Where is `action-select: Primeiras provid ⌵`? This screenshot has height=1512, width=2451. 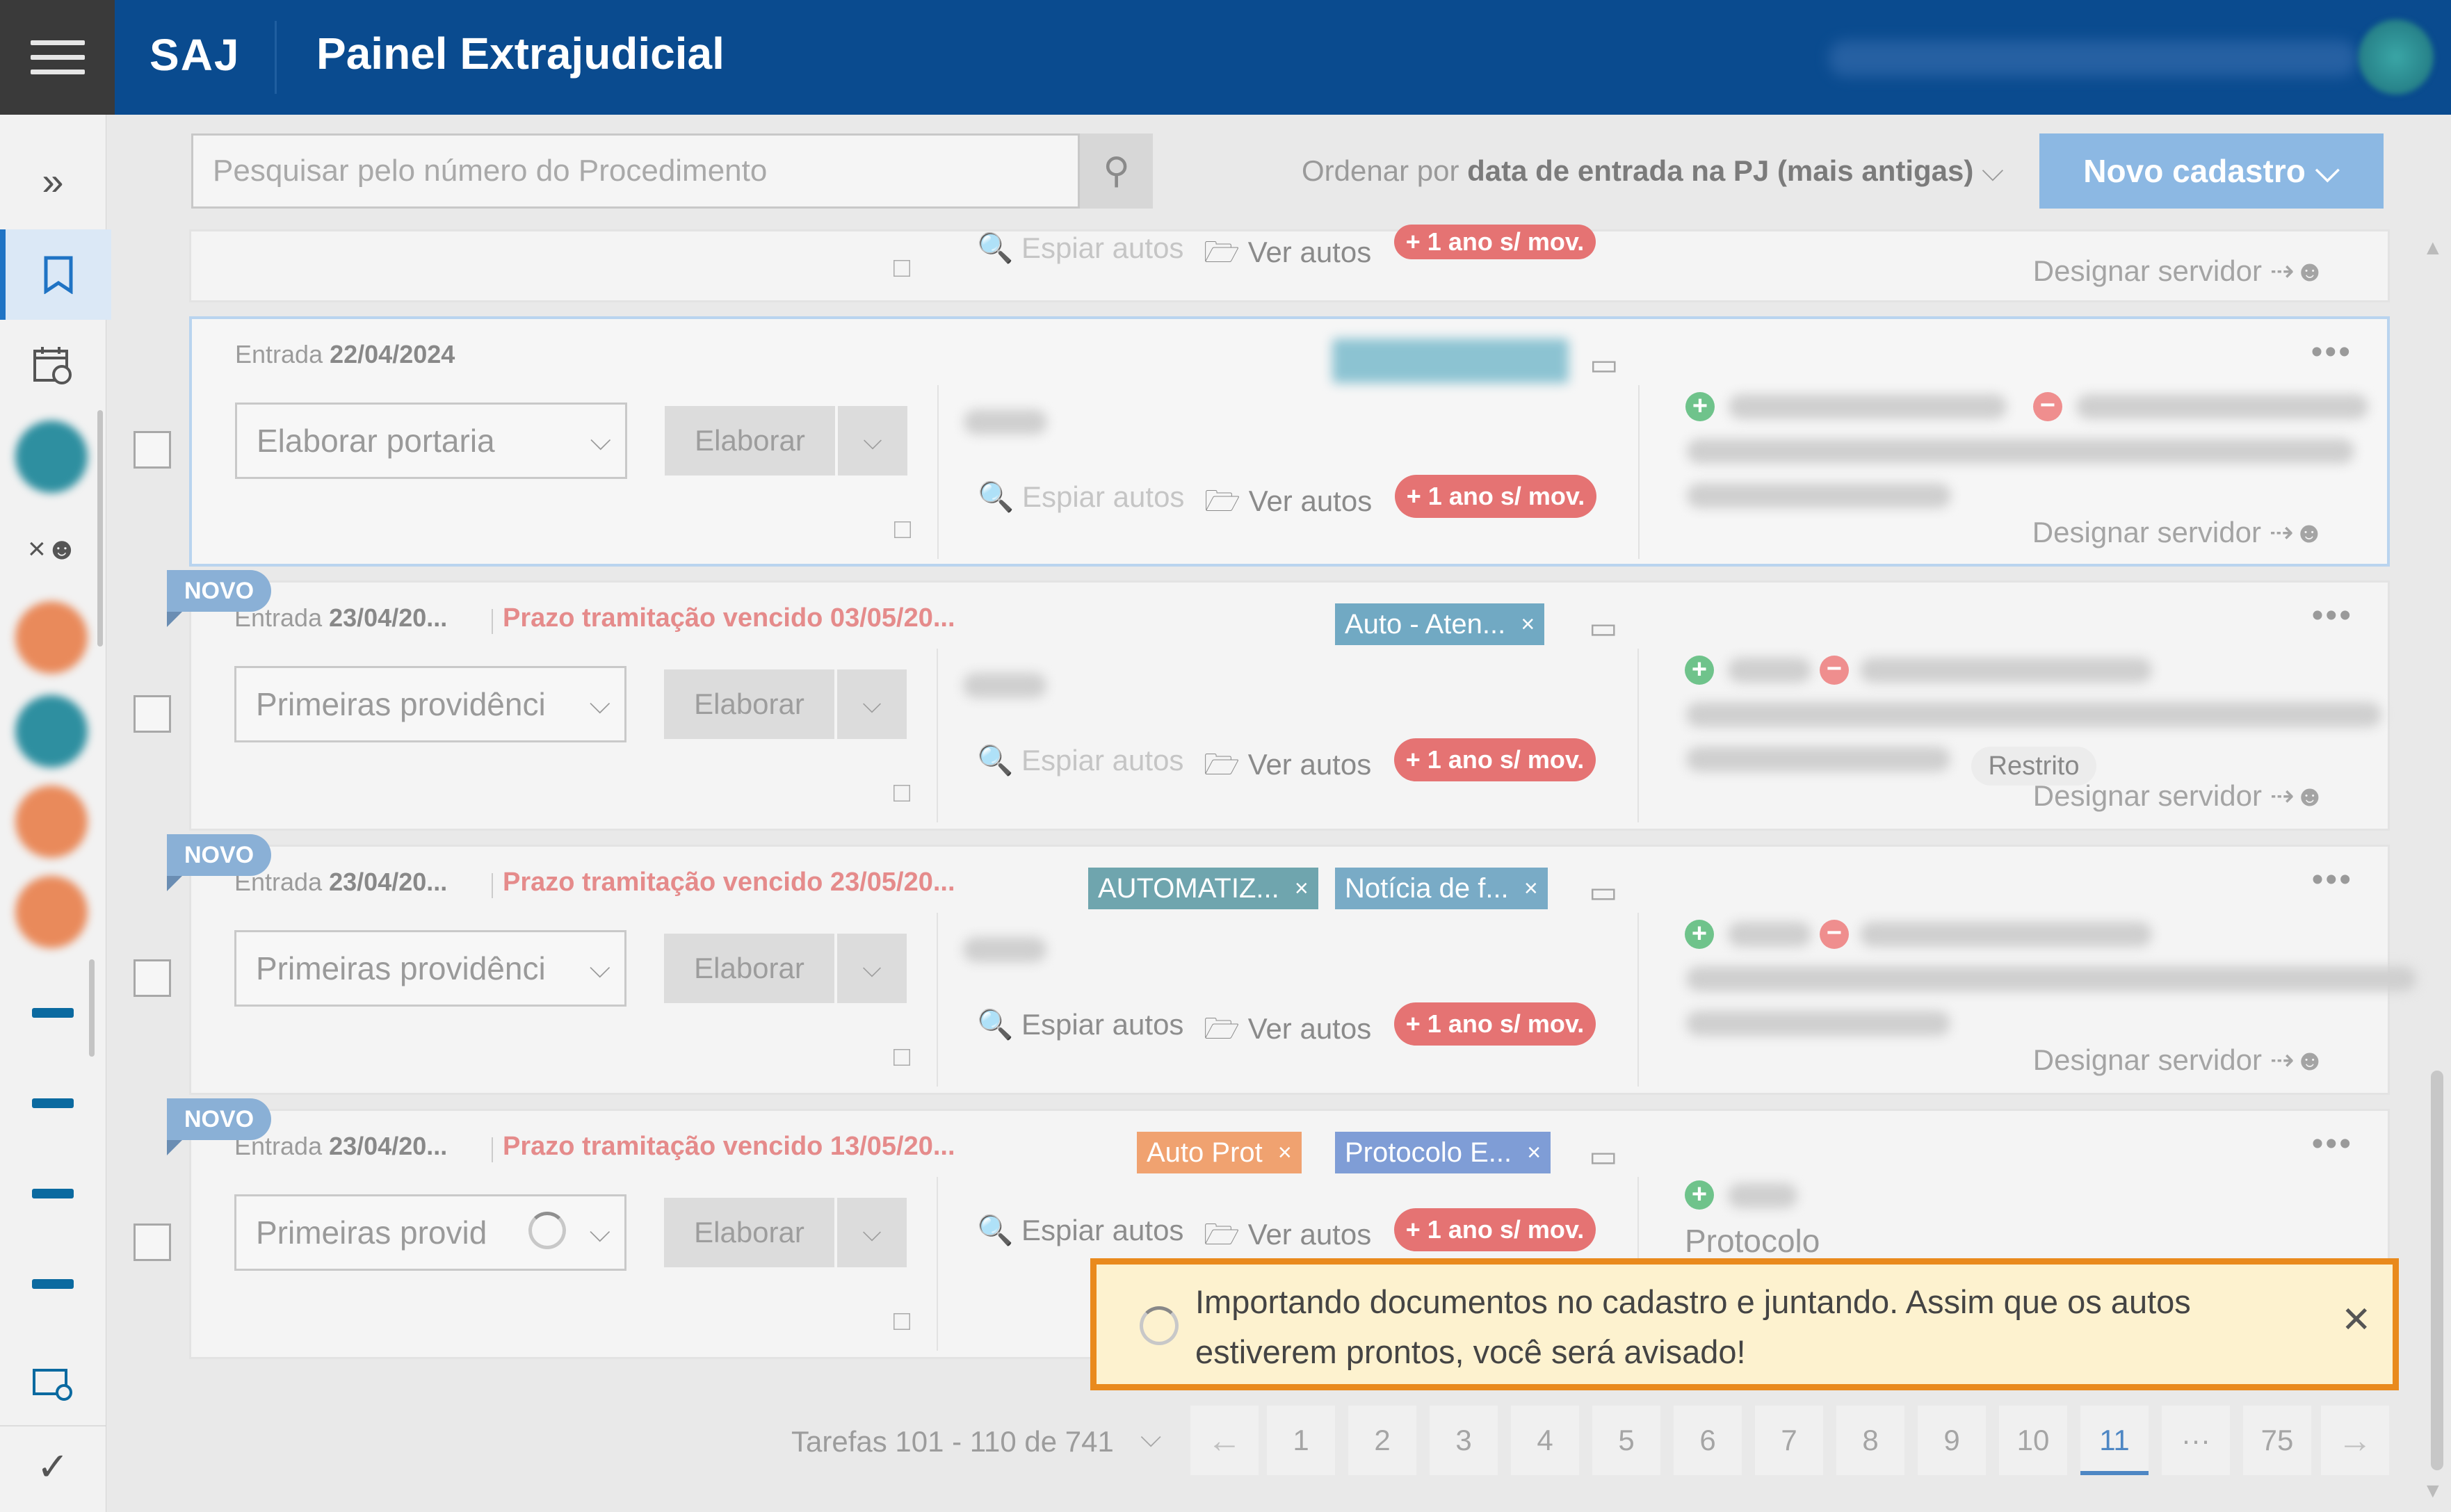 action-select: Primeiras provid ⌵ is located at coordinates (430, 1232).